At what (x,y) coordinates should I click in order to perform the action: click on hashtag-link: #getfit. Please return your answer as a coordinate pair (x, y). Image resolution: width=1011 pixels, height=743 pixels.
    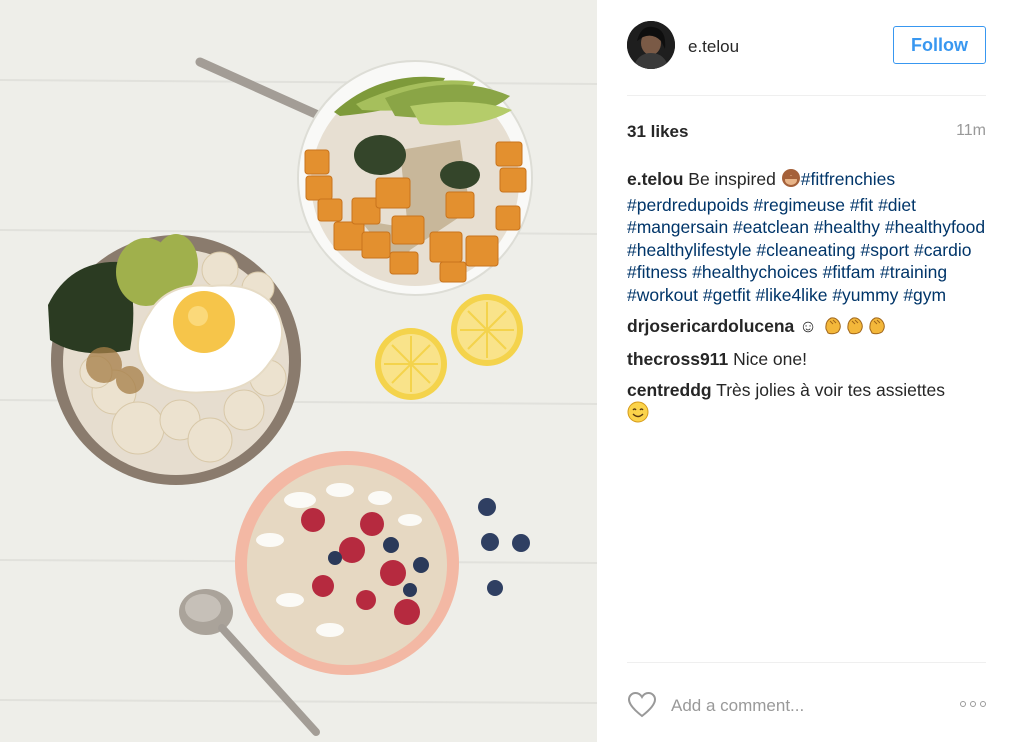
    Looking at the image, I should click on (727, 295).